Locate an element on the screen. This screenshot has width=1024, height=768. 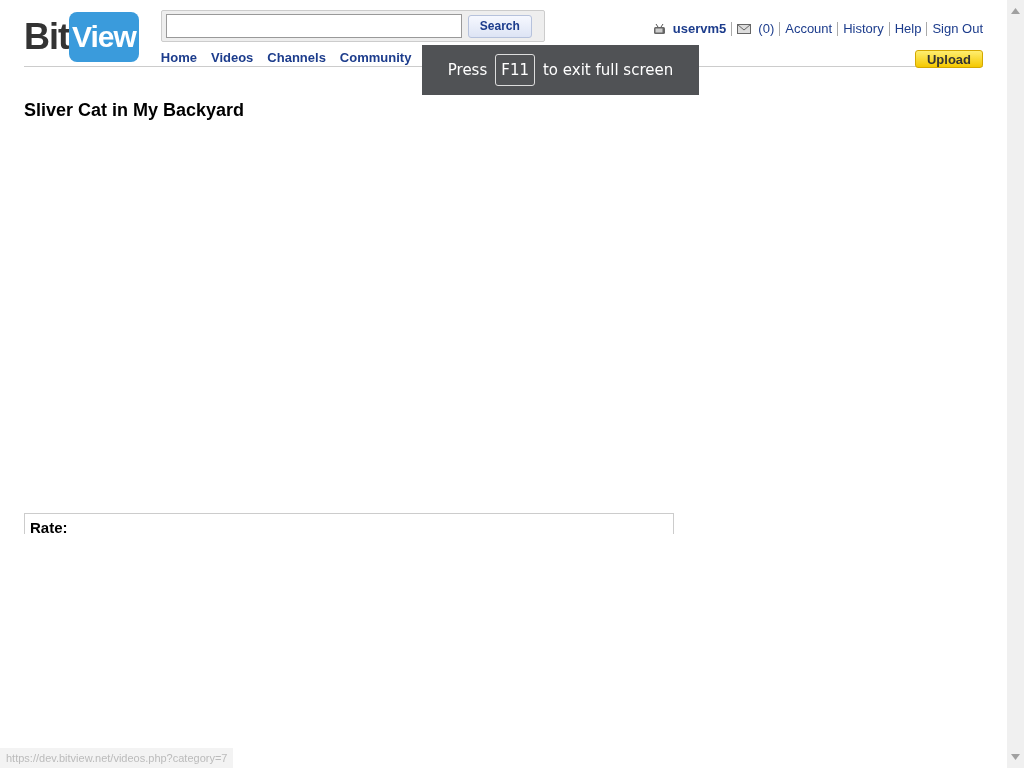
messages-link: (0) is located at coordinates (766, 28).